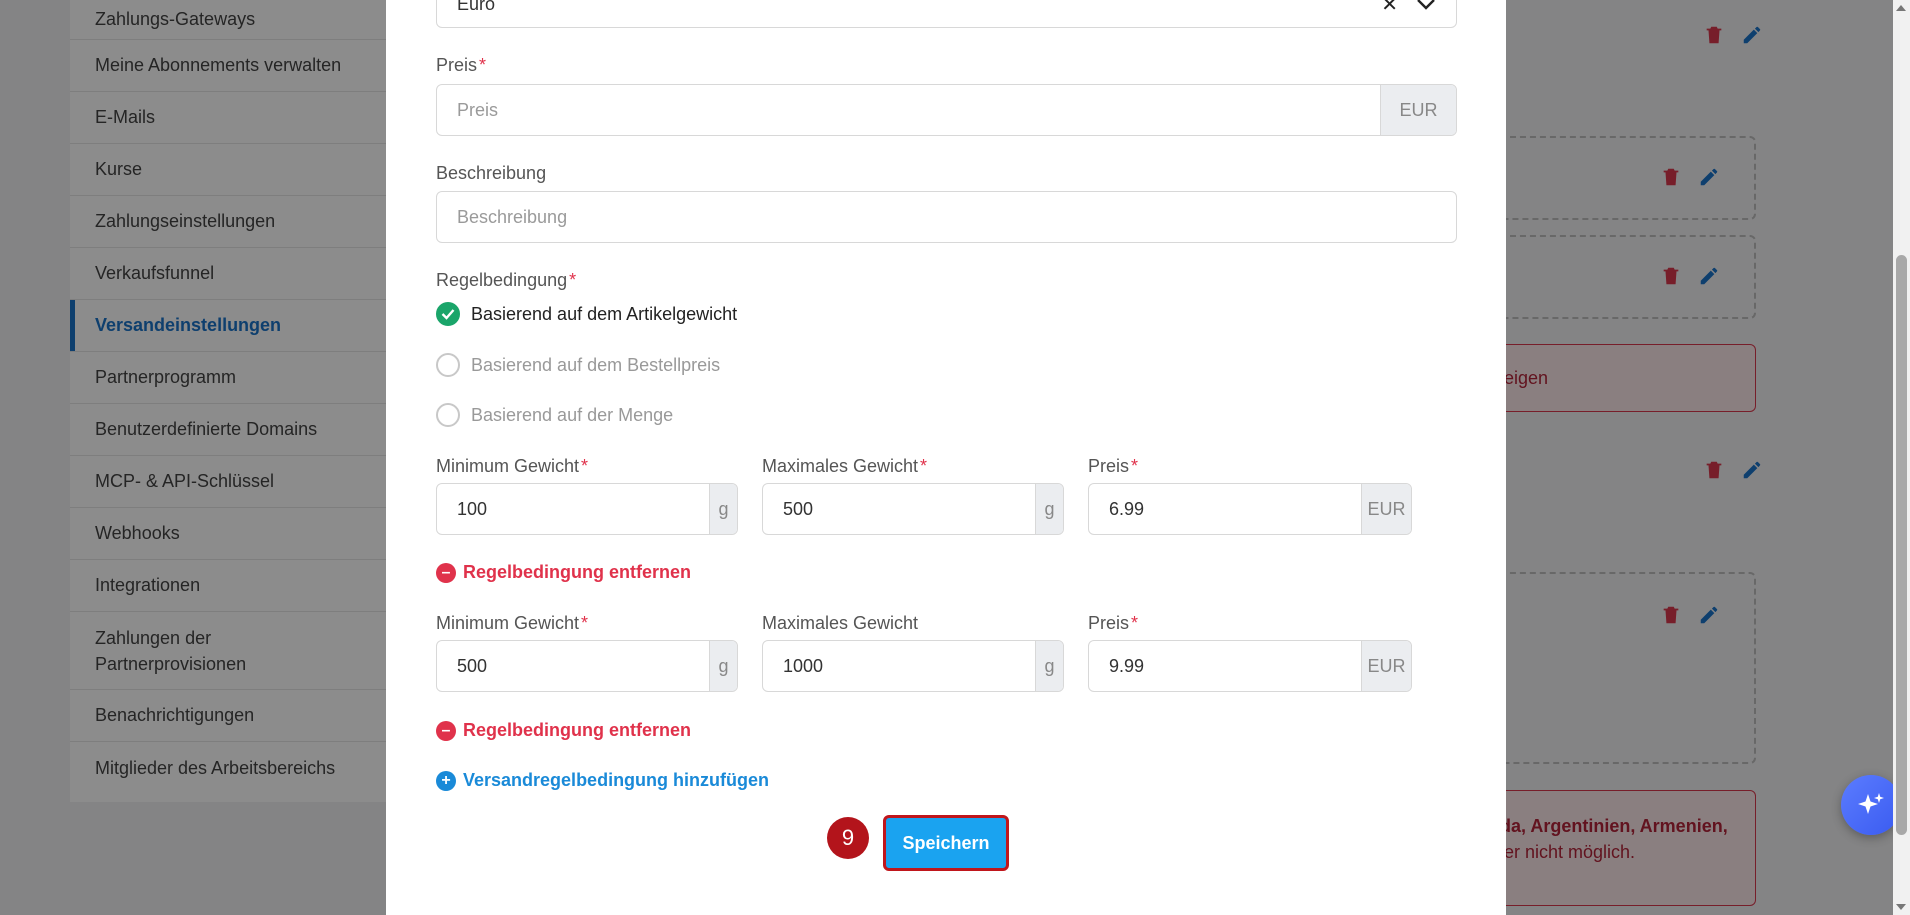 This screenshot has height=915, width=1910. I want to click on price-input, so click(908, 110).